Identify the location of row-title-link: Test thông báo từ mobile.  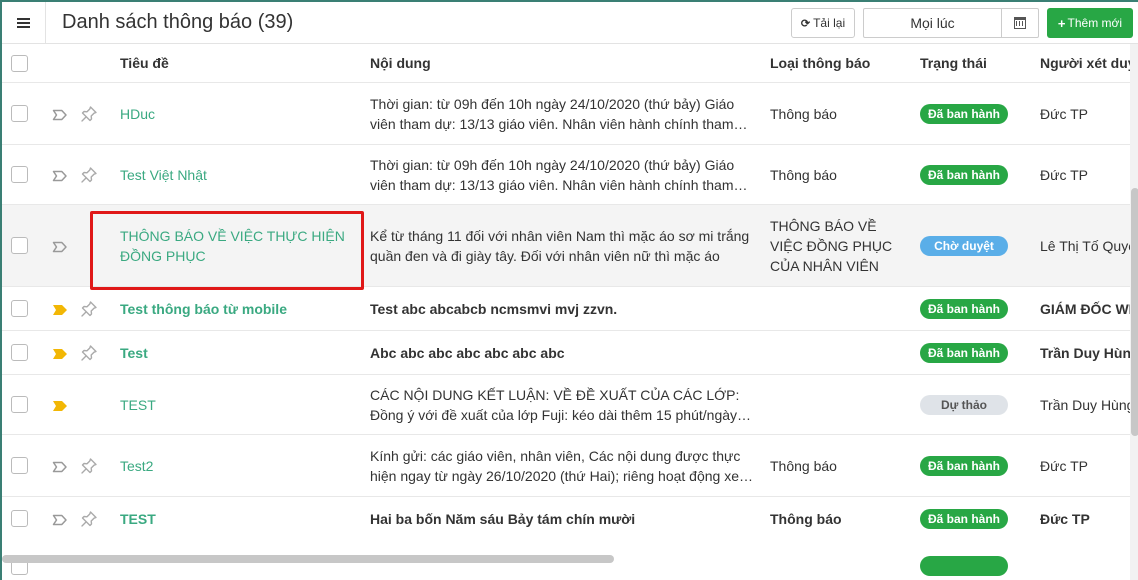
(235, 309).